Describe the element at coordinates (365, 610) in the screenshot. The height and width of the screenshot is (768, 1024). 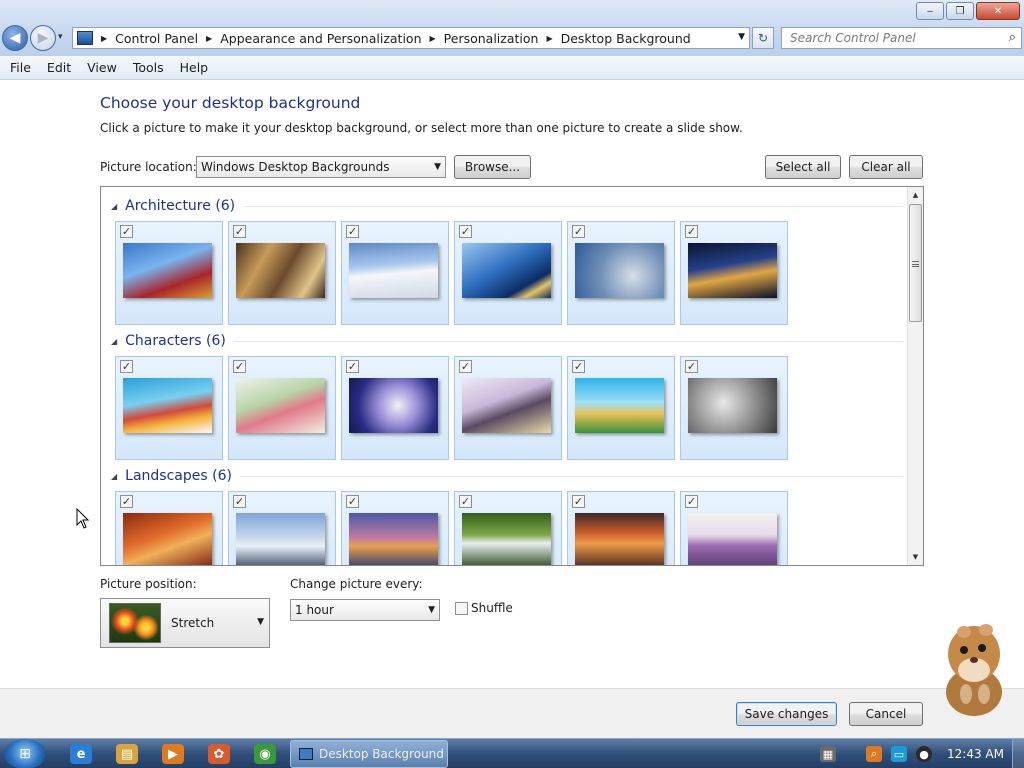
I see `change-picture-interval-select: 1 hour ▼` at that location.